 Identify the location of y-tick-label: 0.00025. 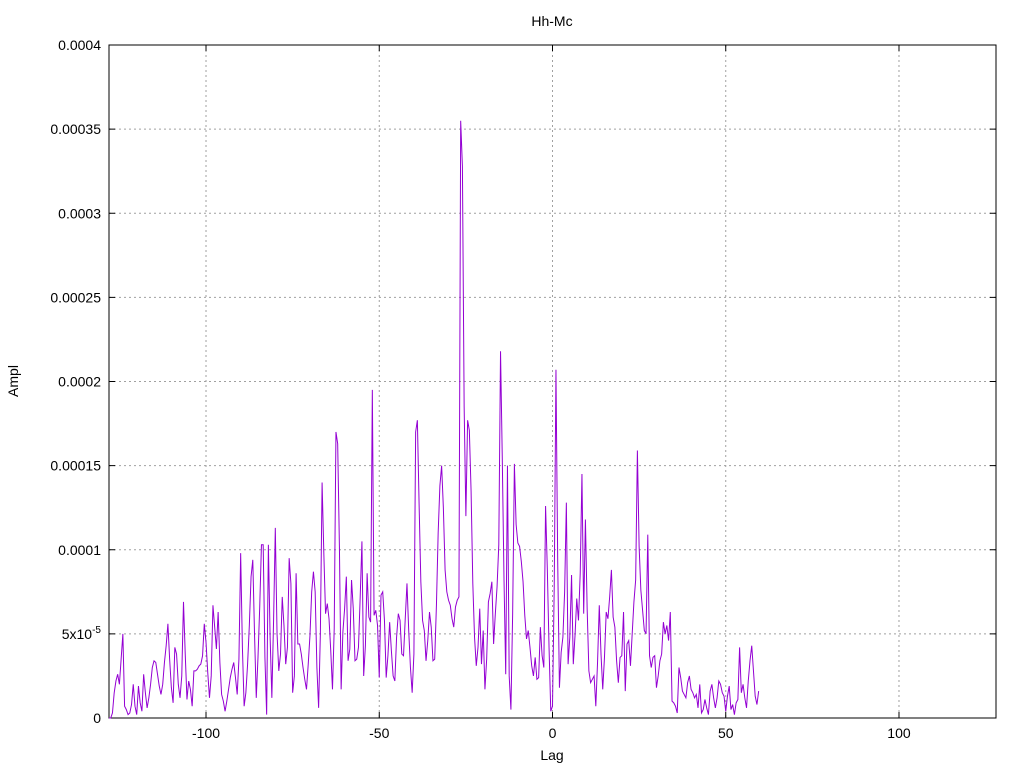
(75, 297).